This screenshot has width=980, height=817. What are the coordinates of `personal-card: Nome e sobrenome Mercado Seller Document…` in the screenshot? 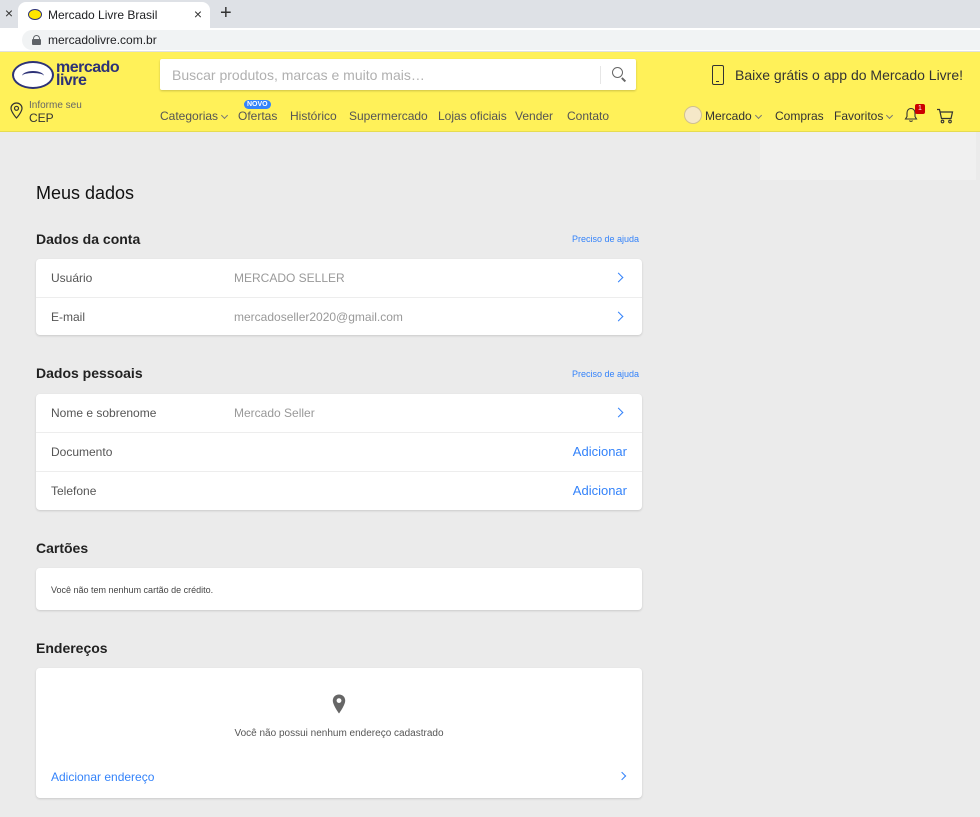 It's located at (339, 452).